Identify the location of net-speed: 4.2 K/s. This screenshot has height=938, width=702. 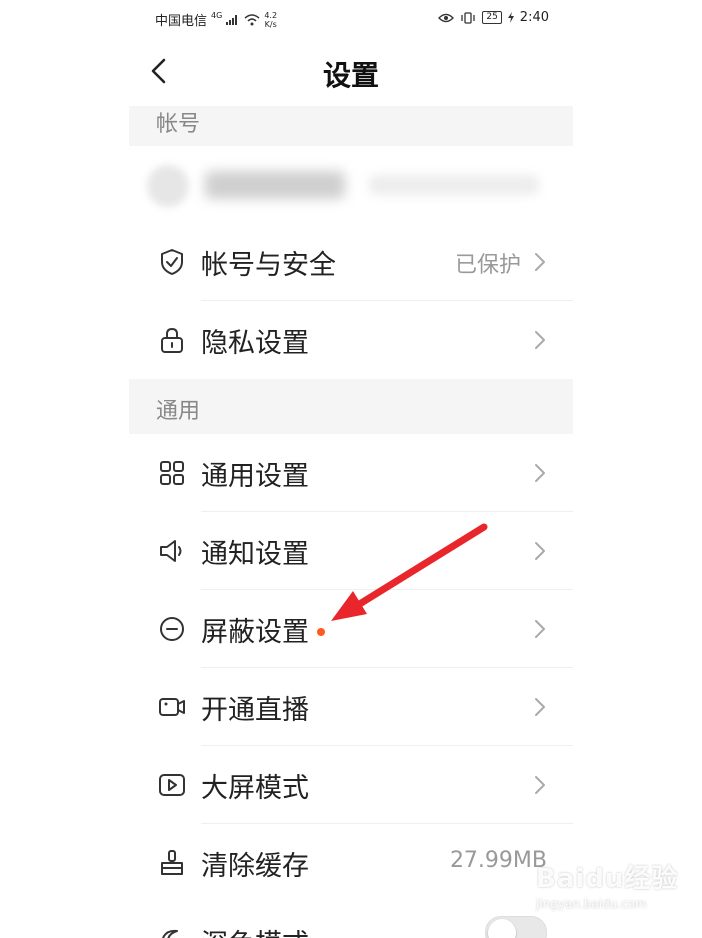
(270, 20).